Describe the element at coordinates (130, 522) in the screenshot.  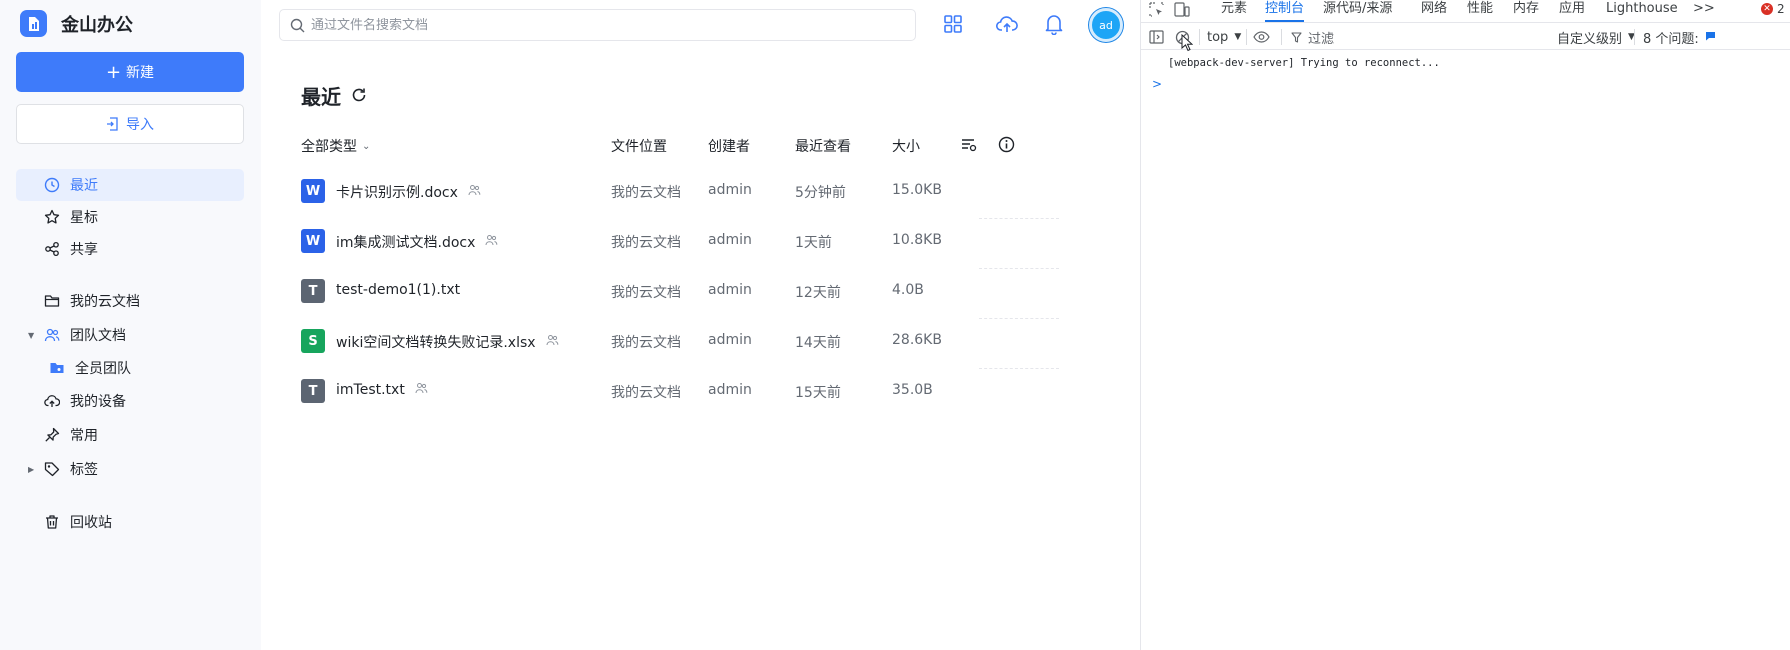
I see `sidebar-item-recycle: 回收站` at that location.